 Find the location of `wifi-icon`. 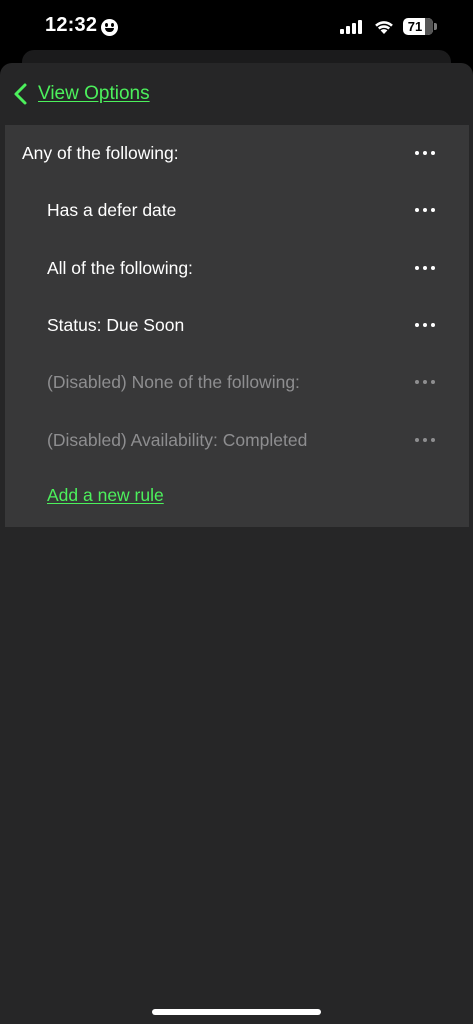

wifi-icon is located at coordinates (384, 26).